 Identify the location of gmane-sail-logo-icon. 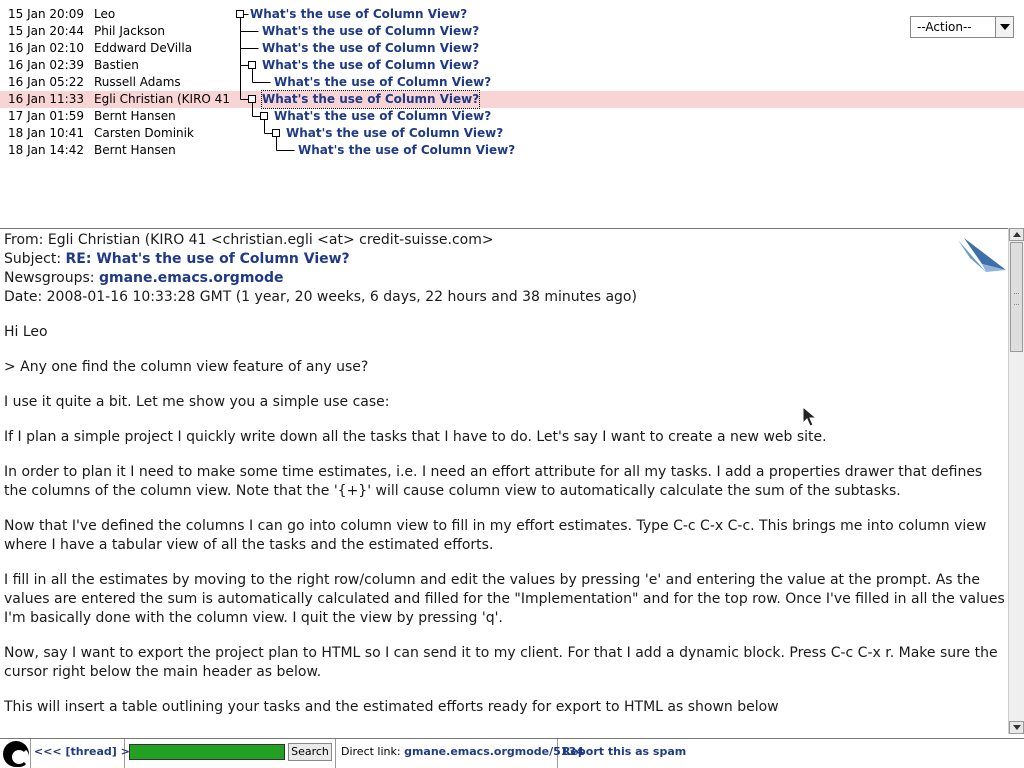
(982, 255).